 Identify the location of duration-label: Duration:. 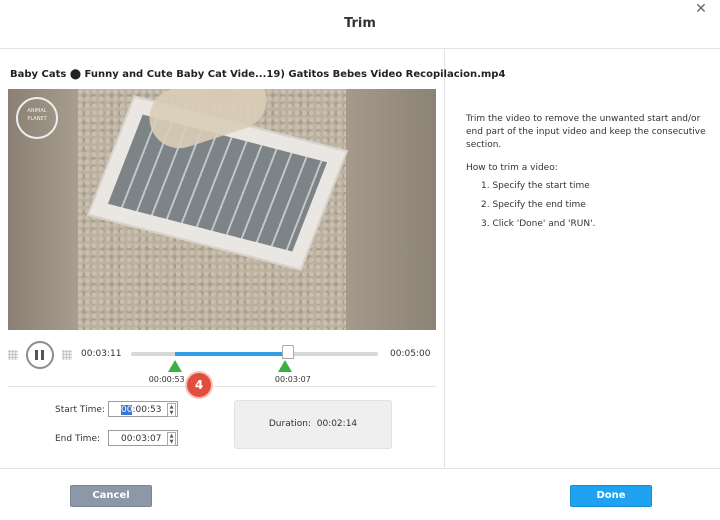
(289, 424).